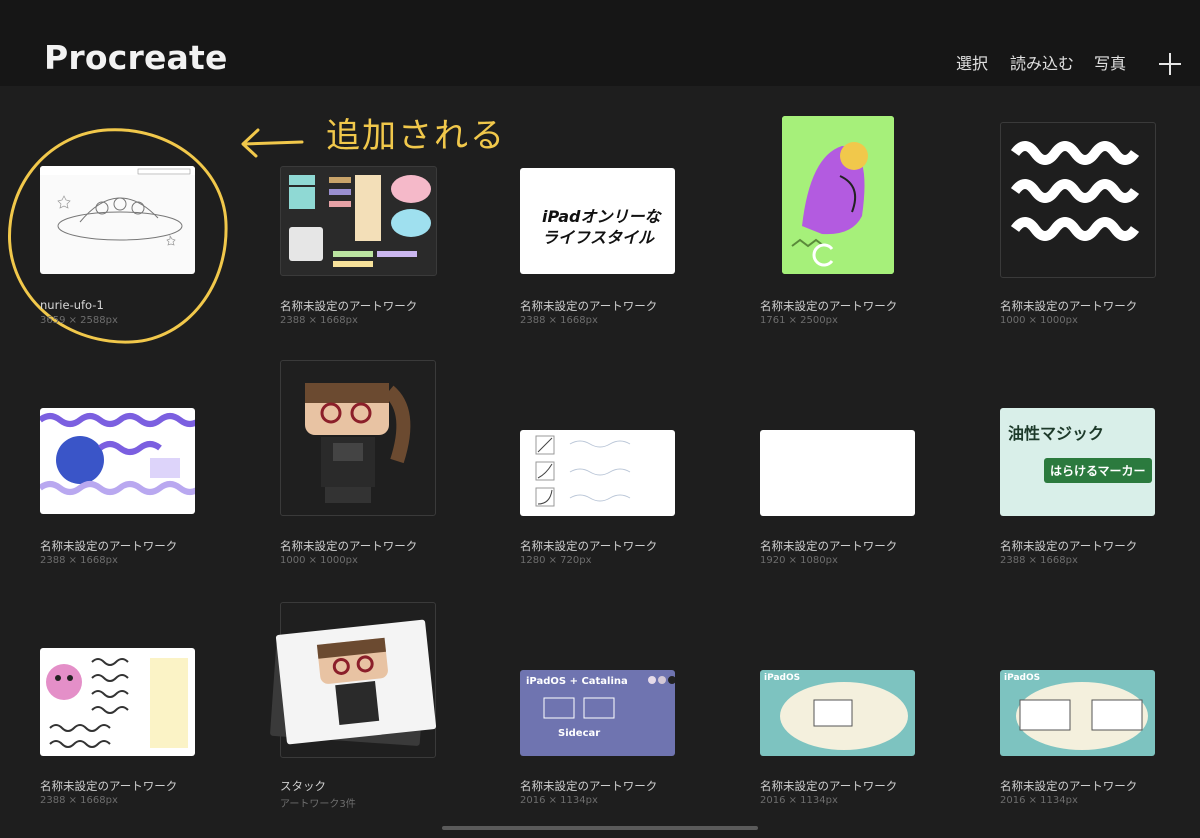 This screenshot has width=1200, height=838. What do you see at coordinates (318, 804) in the screenshot?
I see `stack-count: アートワーク3件` at bounding box center [318, 804].